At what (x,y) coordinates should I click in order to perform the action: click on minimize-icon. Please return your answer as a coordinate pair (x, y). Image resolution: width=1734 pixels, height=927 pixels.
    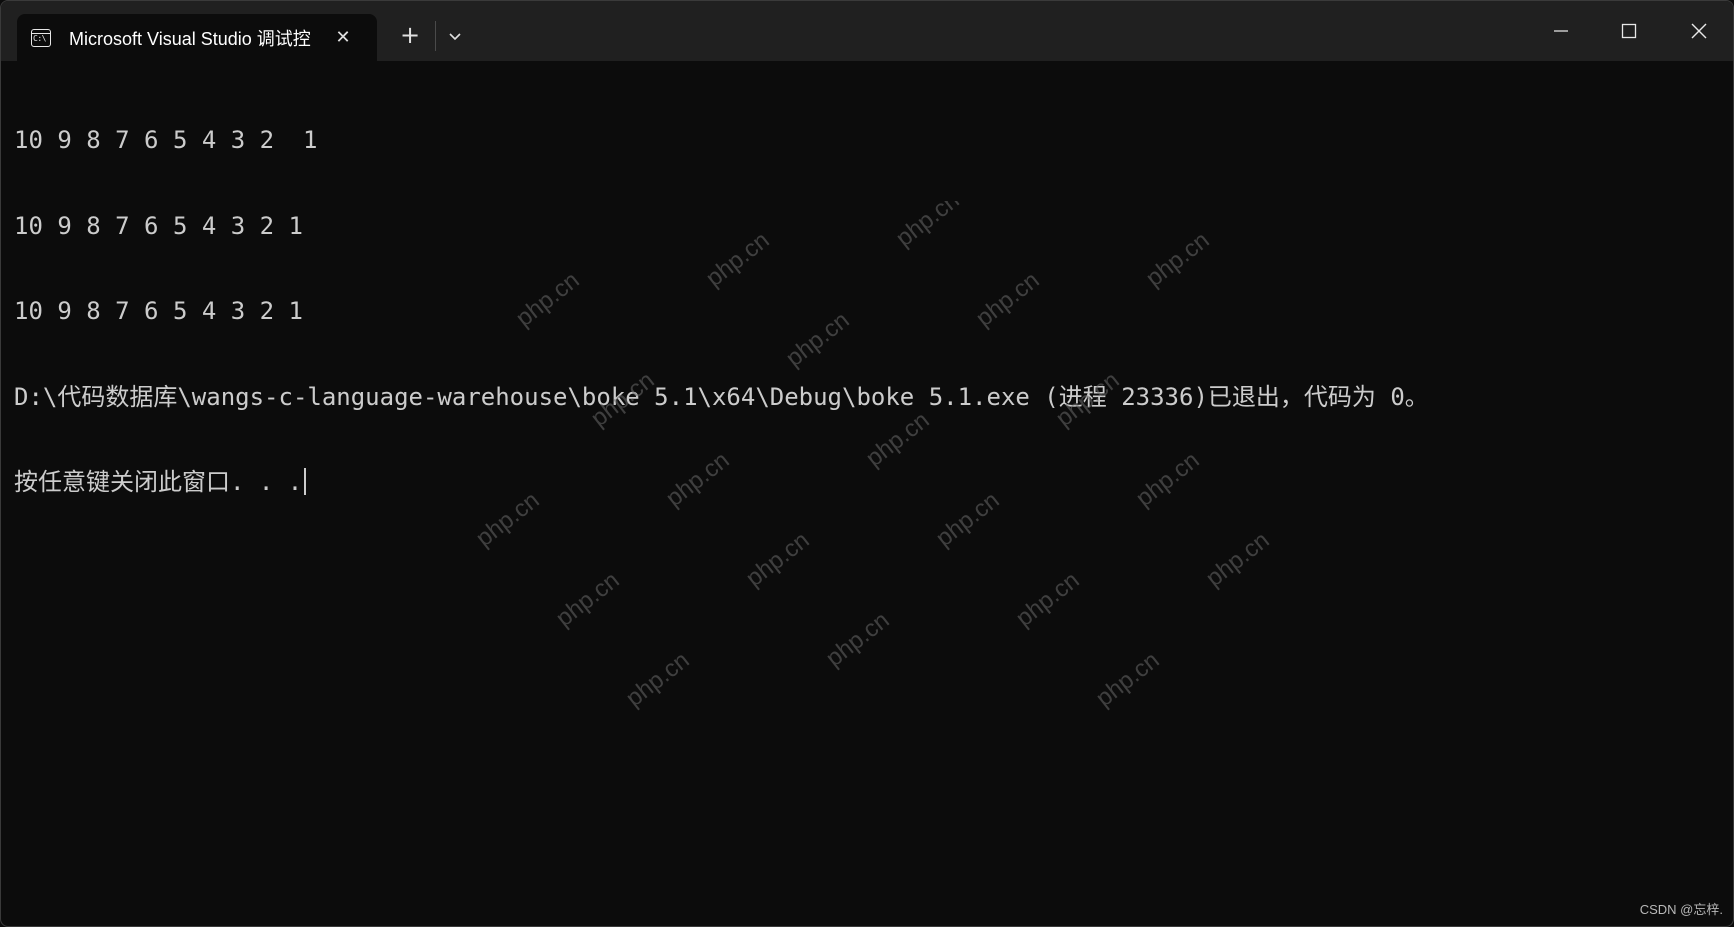
    Looking at the image, I should click on (1561, 31).